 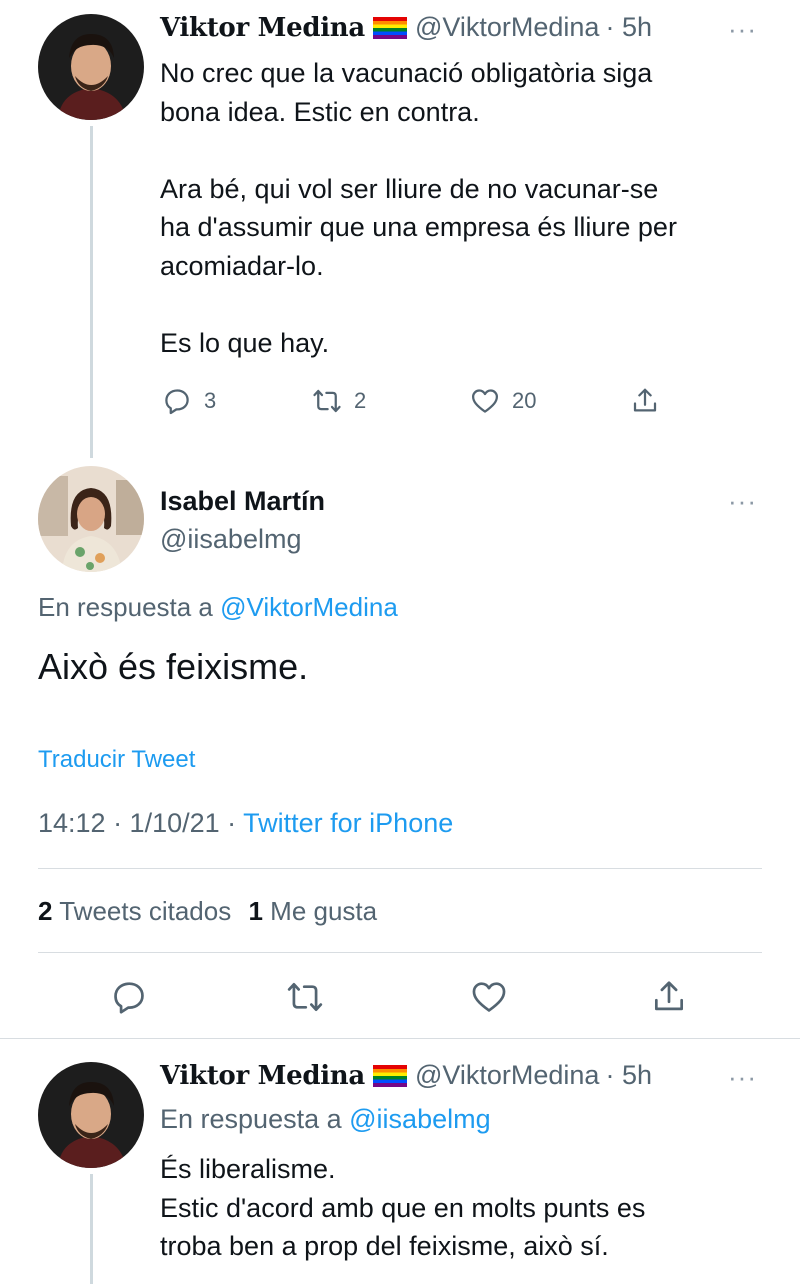 What do you see at coordinates (116, 760) in the screenshot?
I see `translate-link: Traducir Tweet` at bounding box center [116, 760].